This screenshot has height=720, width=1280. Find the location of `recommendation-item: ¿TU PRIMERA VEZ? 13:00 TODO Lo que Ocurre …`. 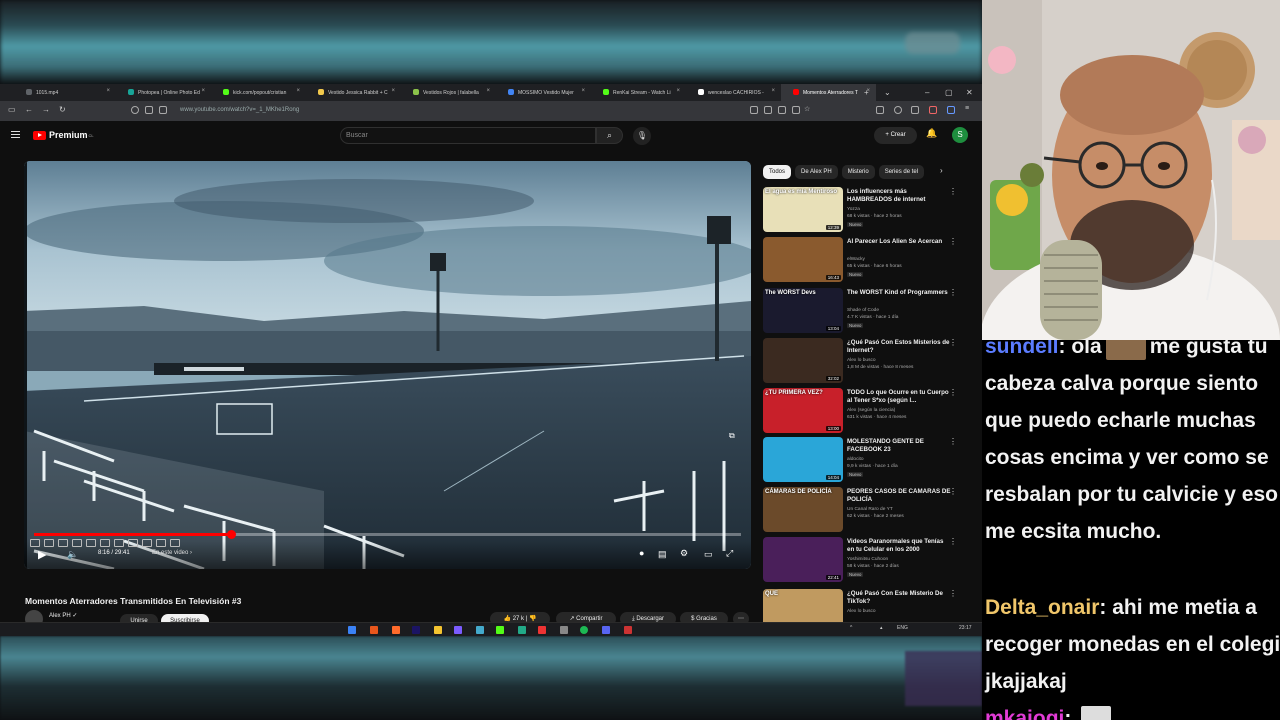

recommendation-item: ¿TU PRIMERA VEZ? 13:00 TODO Lo que Ocurre … is located at coordinates (863, 411).